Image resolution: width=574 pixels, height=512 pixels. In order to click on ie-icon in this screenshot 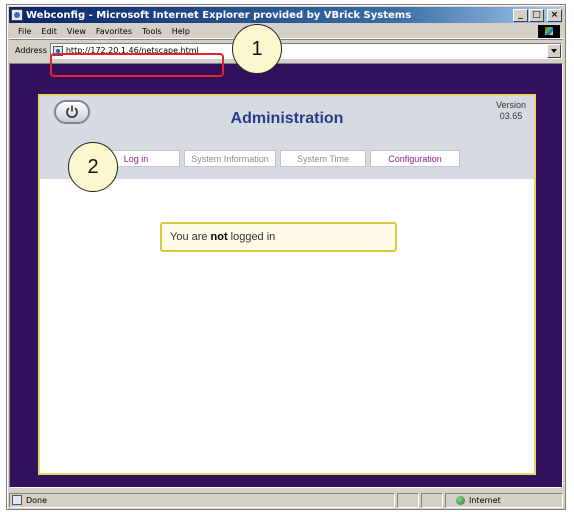, I will do `click(17, 15)`.